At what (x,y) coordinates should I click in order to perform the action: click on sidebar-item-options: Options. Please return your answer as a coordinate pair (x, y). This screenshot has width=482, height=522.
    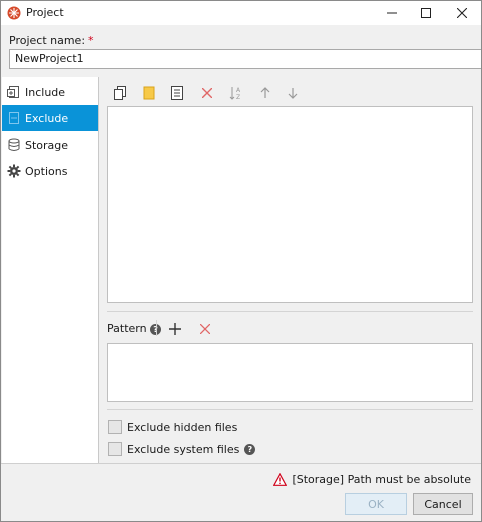
    Looking at the image, I should click on (50, 171).